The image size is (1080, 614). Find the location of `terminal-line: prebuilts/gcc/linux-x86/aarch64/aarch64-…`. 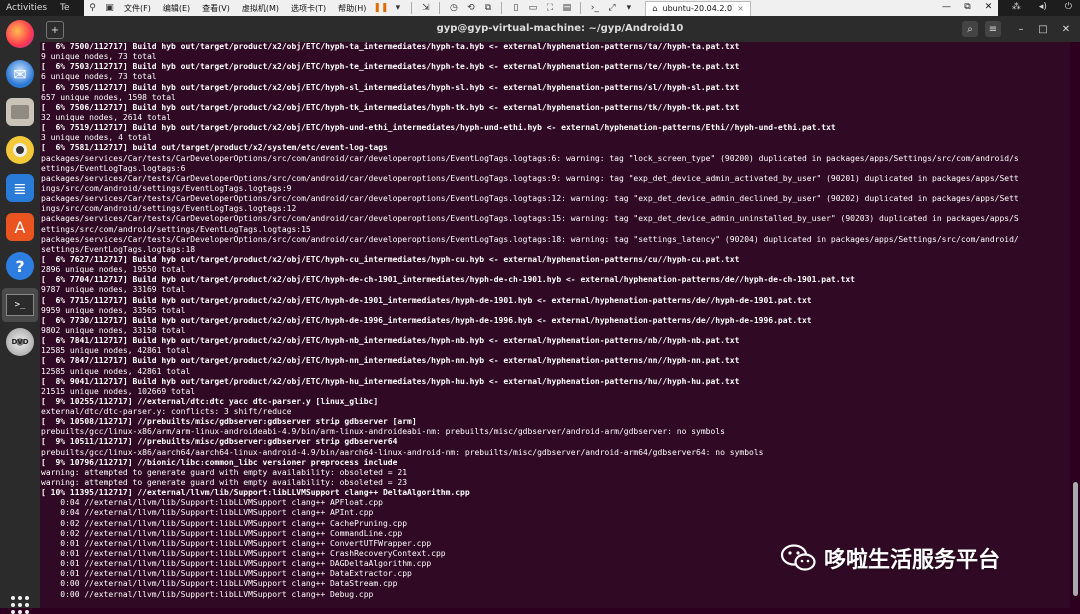

terminal-line: prebuilts/gcc/linux-x86/aarch64/aarch64-… is located at coordinates (402, 452).